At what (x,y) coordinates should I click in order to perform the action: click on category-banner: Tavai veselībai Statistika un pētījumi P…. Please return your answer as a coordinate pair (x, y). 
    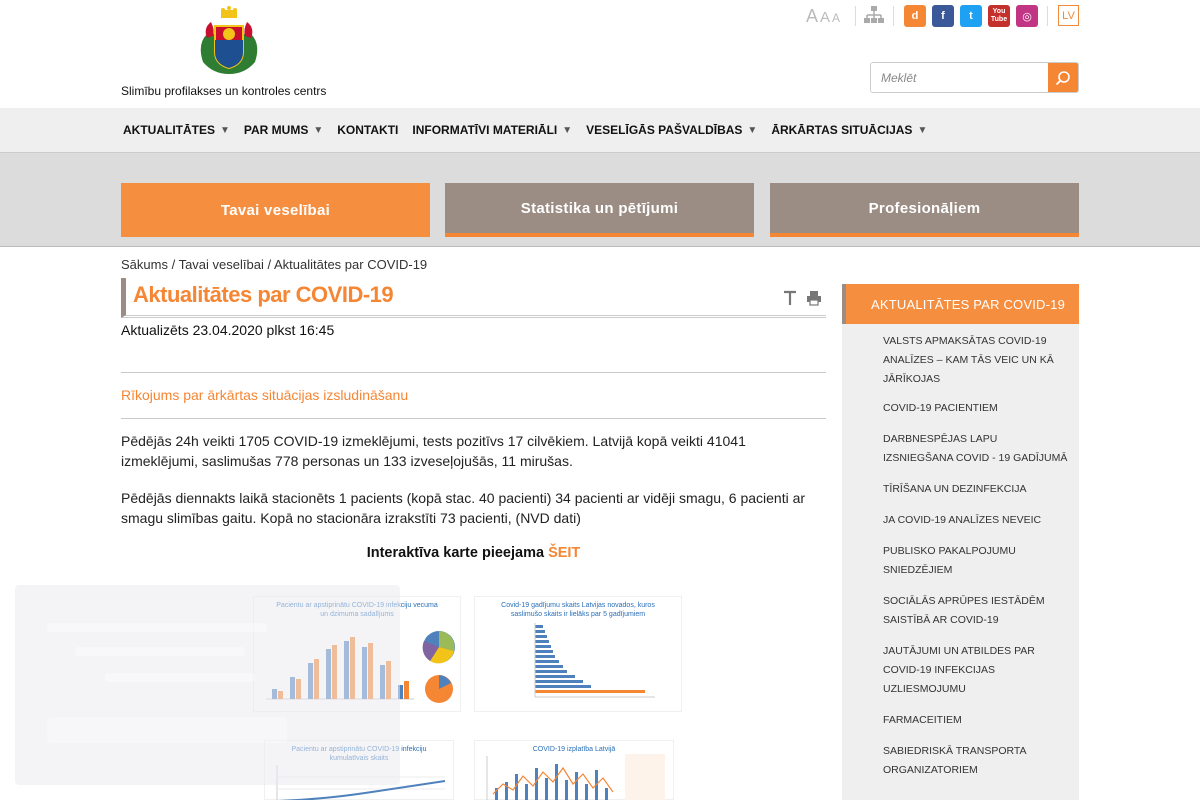
    Looking at the image, I should click on (600, 200).